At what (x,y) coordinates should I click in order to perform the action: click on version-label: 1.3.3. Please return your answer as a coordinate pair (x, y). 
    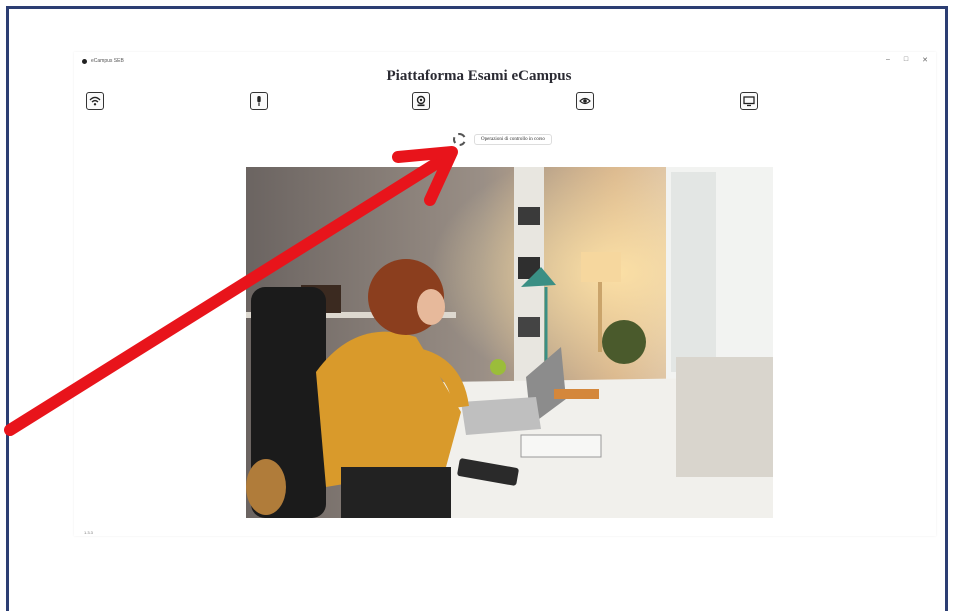
    Looking at the image, I should click on (88, 532).